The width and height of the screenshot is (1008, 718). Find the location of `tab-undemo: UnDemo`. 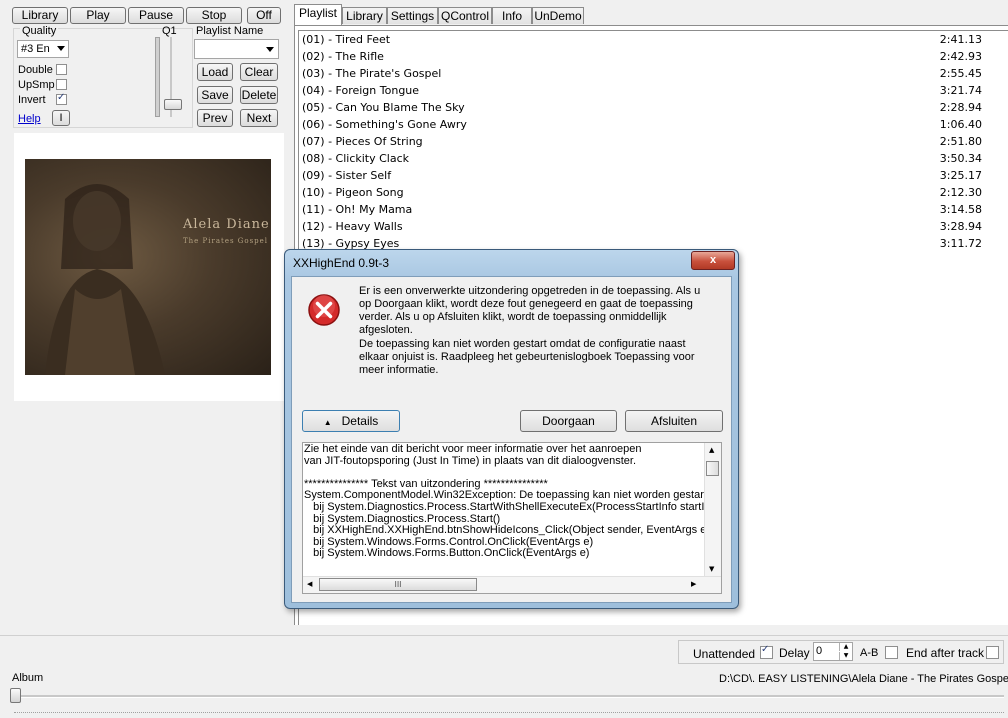

tab-undemo: UnDemo is located at coordinates (558, 15).